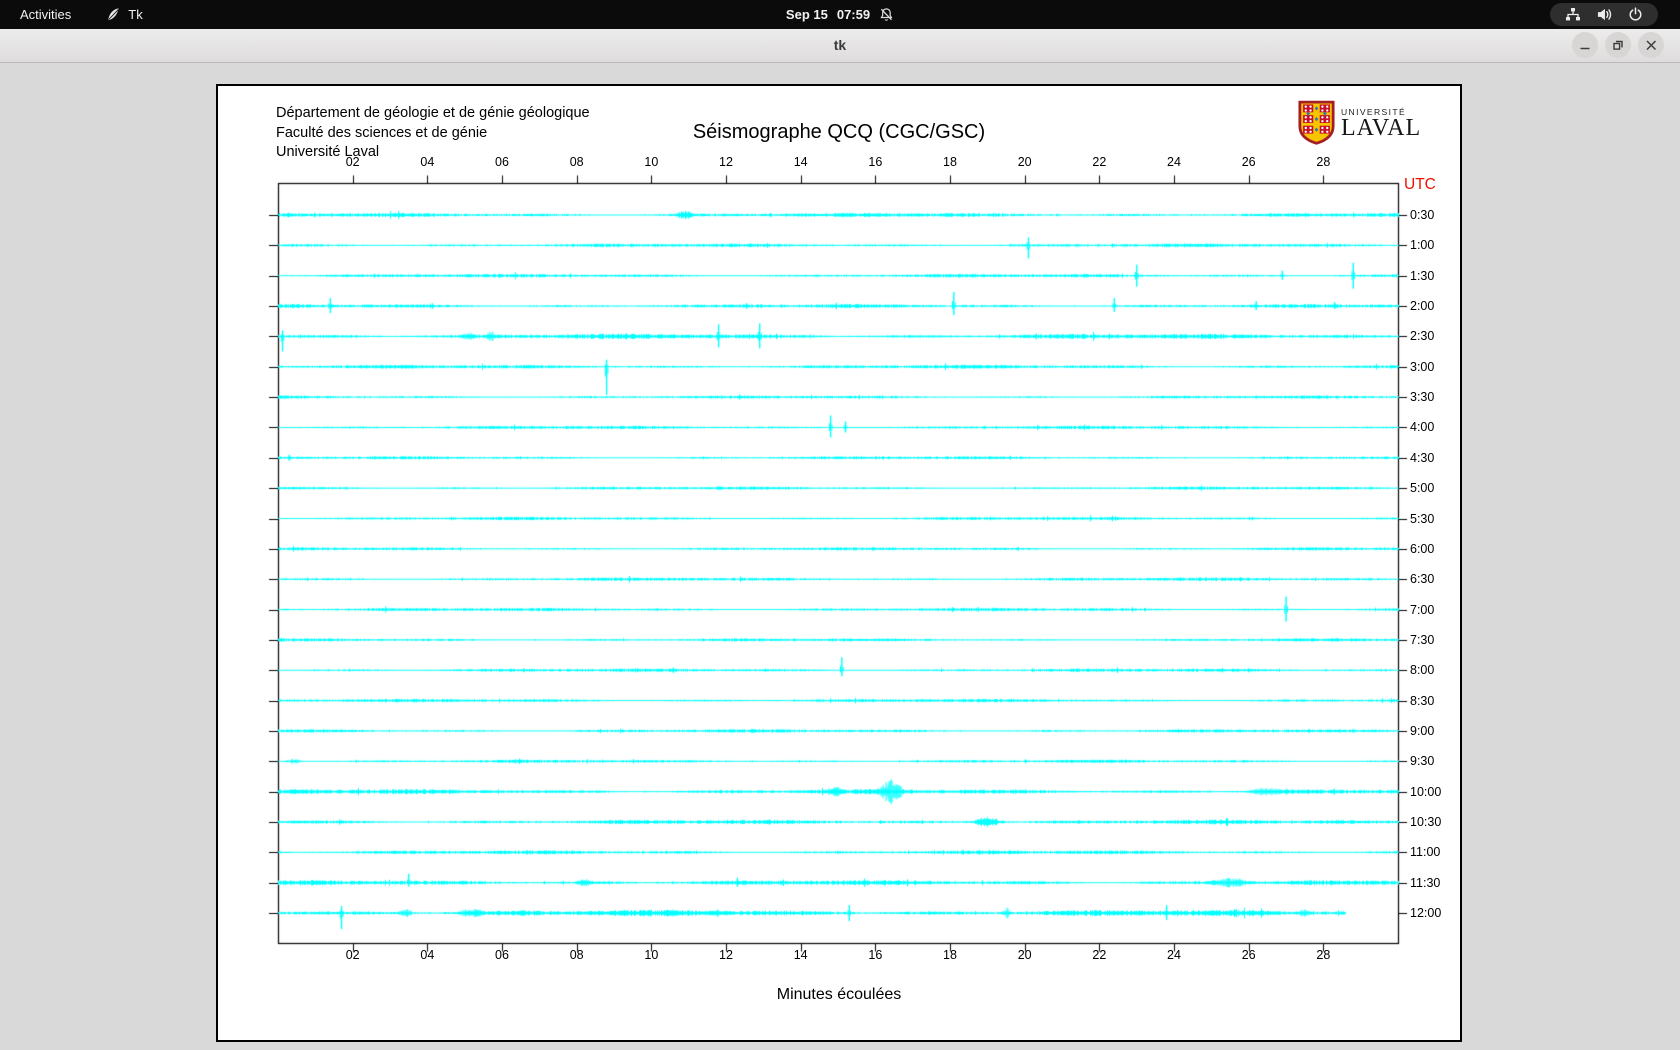 The image size is (1680, 1050). I want to click on utc-time-label: 2:00, so click(1422, 306).